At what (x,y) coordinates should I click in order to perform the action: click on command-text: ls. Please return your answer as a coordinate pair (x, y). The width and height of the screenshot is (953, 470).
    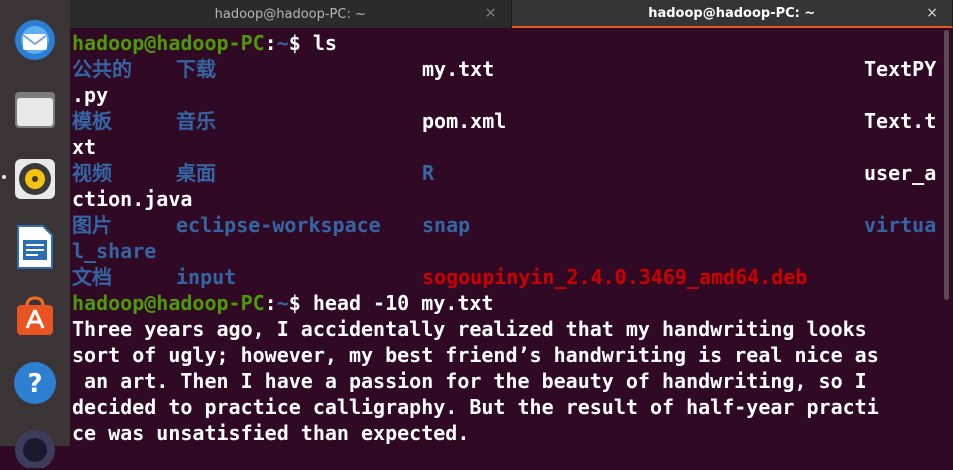
    Looking at the image, I should click on (325, 43).